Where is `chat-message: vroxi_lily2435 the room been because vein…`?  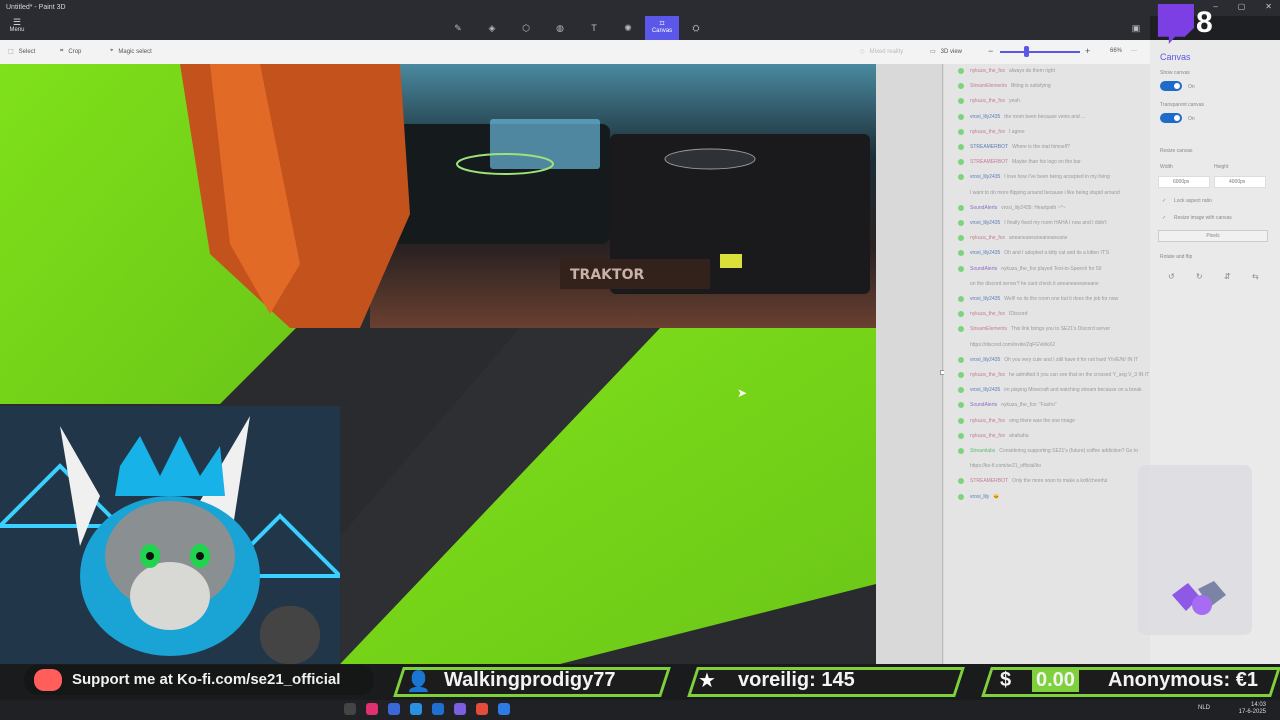 chat-message: vroxi_lily2435 the room been because vein… is located at coordinates (1021, 116).